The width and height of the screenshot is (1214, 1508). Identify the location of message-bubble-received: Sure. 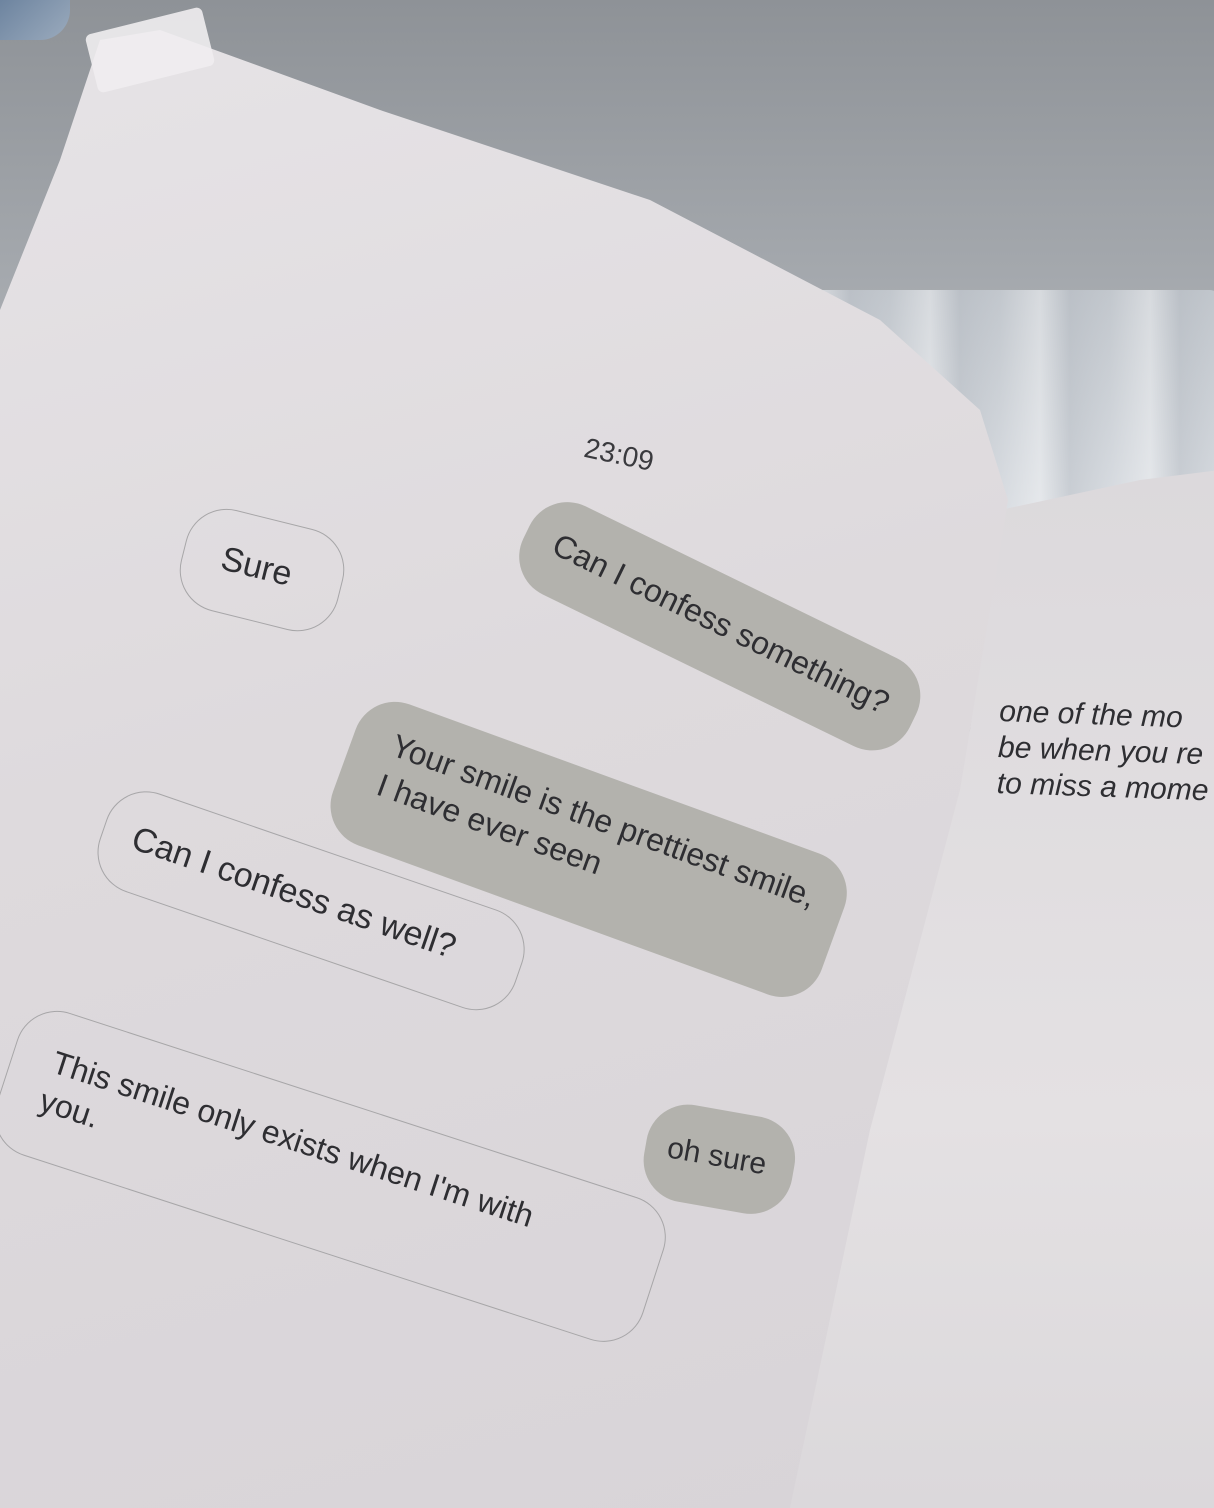
(262, 570).